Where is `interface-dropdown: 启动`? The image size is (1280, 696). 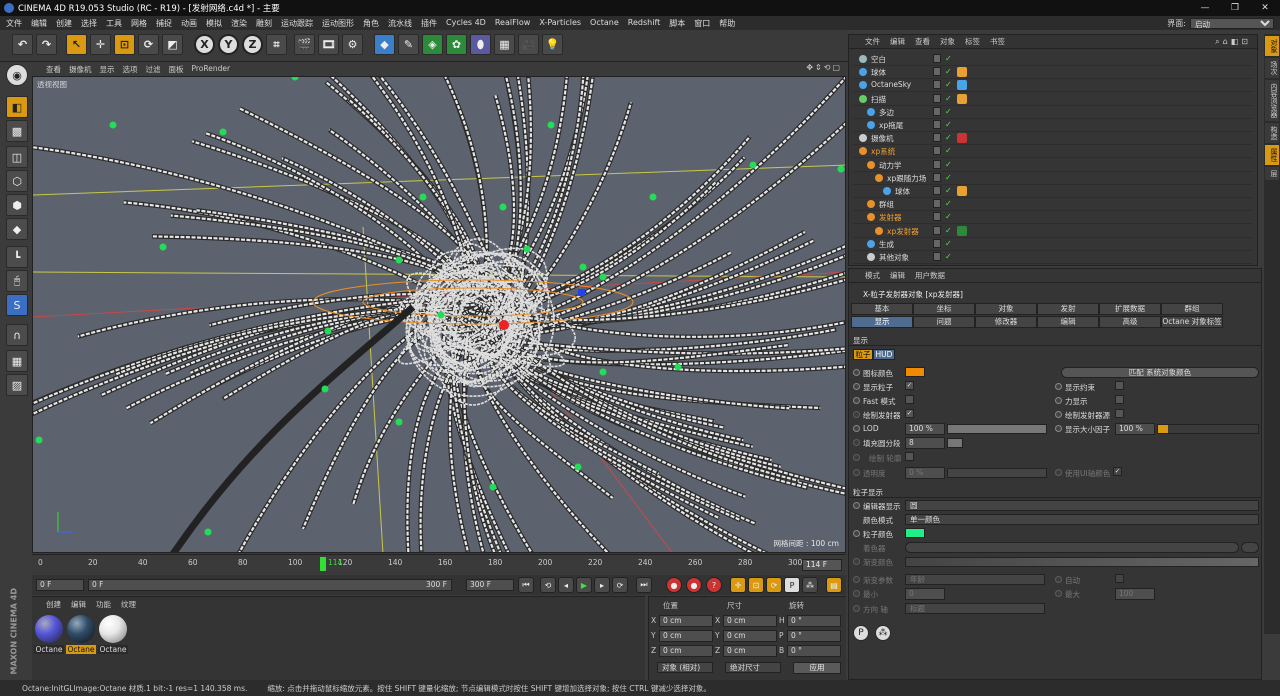 interface-dropdown: 启动 is located at coordinates (1232, 23).